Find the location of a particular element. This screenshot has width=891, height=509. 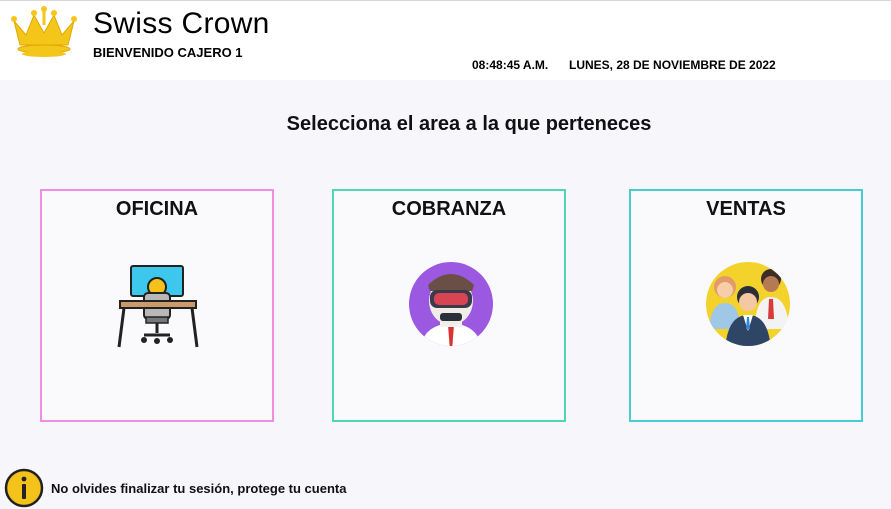

sales-team-icon is located at coordinates (748, 304).